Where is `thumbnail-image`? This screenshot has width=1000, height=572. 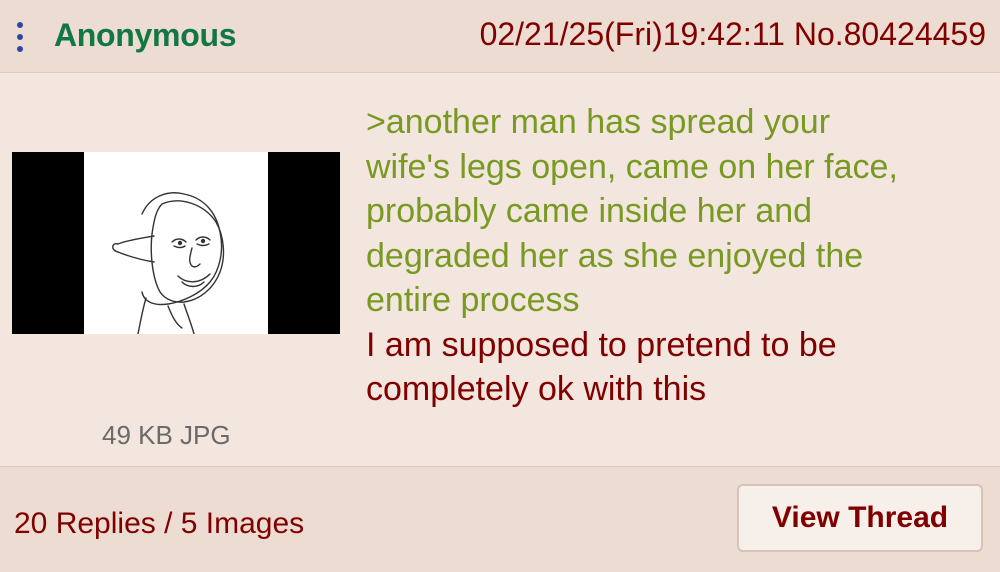
thumbnail-image is located at coordinates (176, 243).